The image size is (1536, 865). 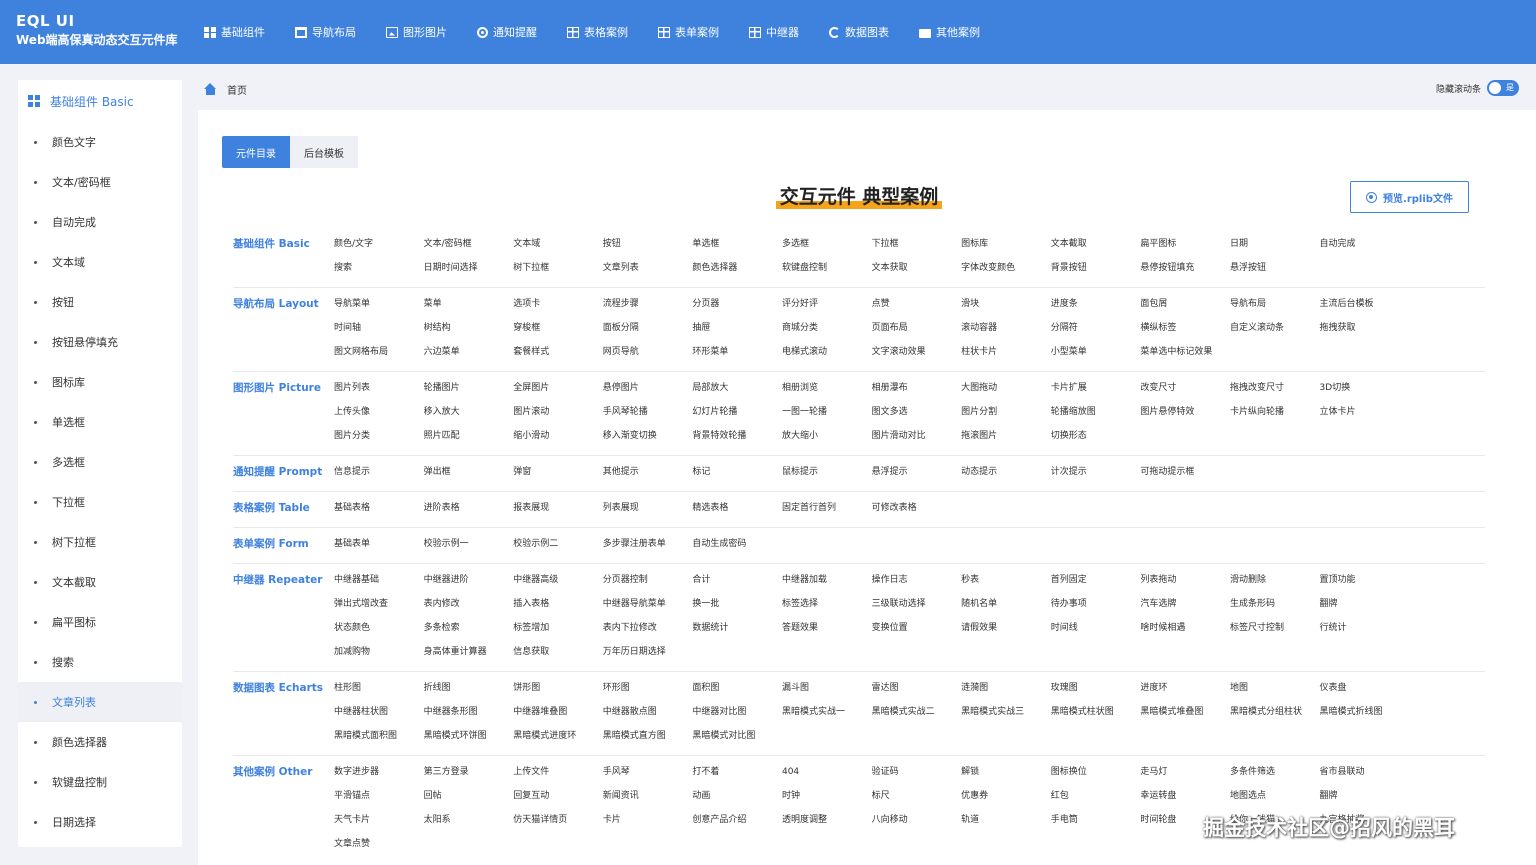 I want to click on sidebar-item: 文本域, so click(x=100, y=262).